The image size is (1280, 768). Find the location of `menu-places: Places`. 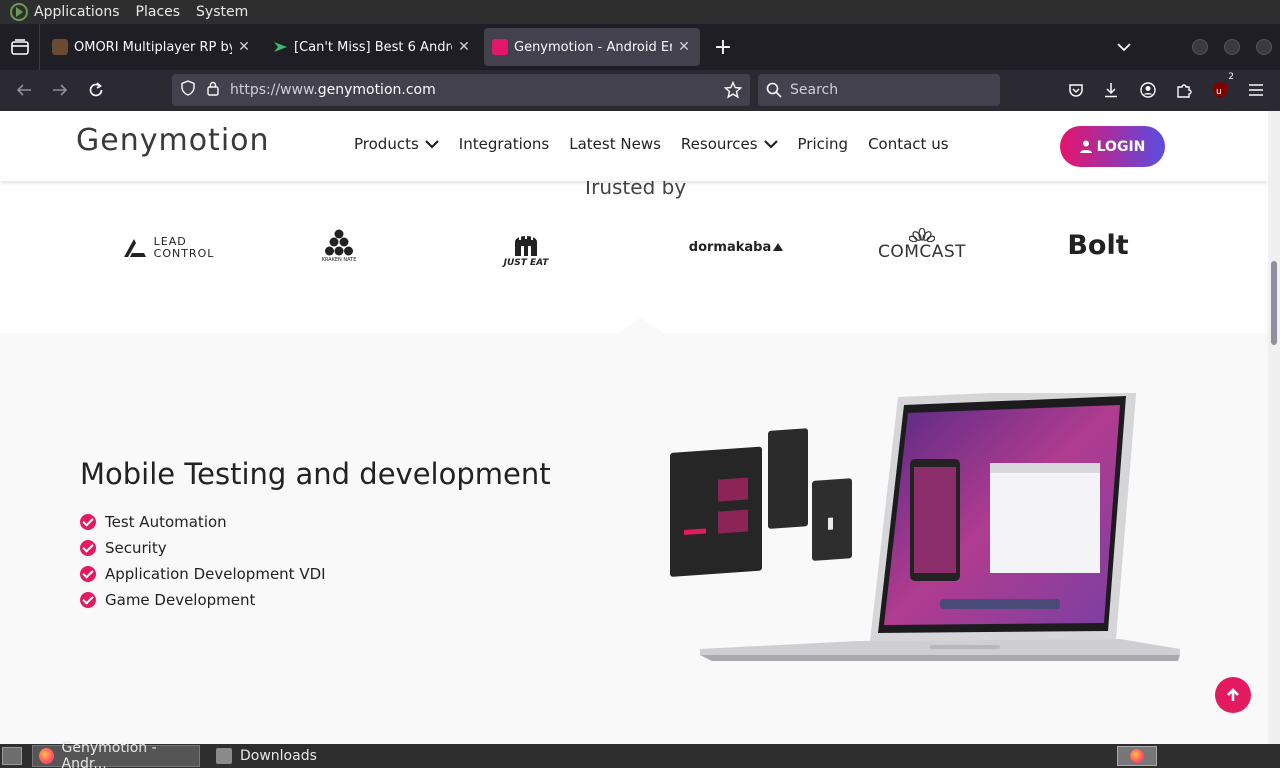

menu-places: Places is located at coordinates (158, 12).